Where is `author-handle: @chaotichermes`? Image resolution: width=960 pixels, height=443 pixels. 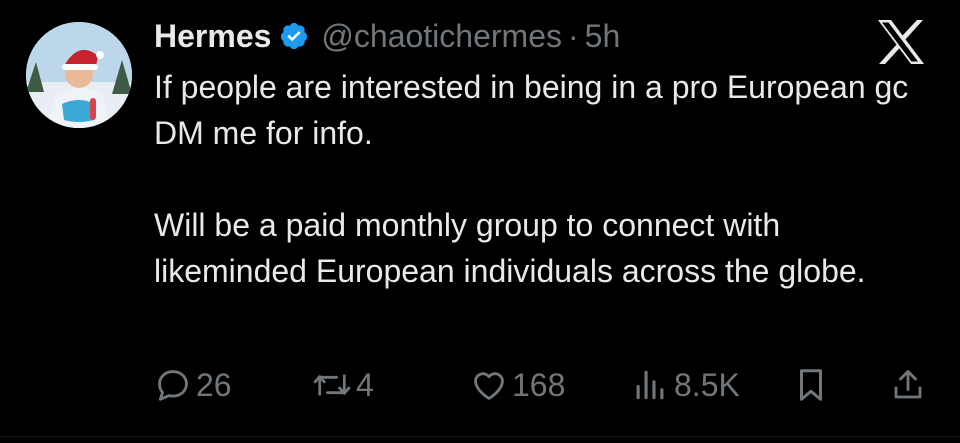 author-handle: @chaotichermes is located at coordinates (441, 36).